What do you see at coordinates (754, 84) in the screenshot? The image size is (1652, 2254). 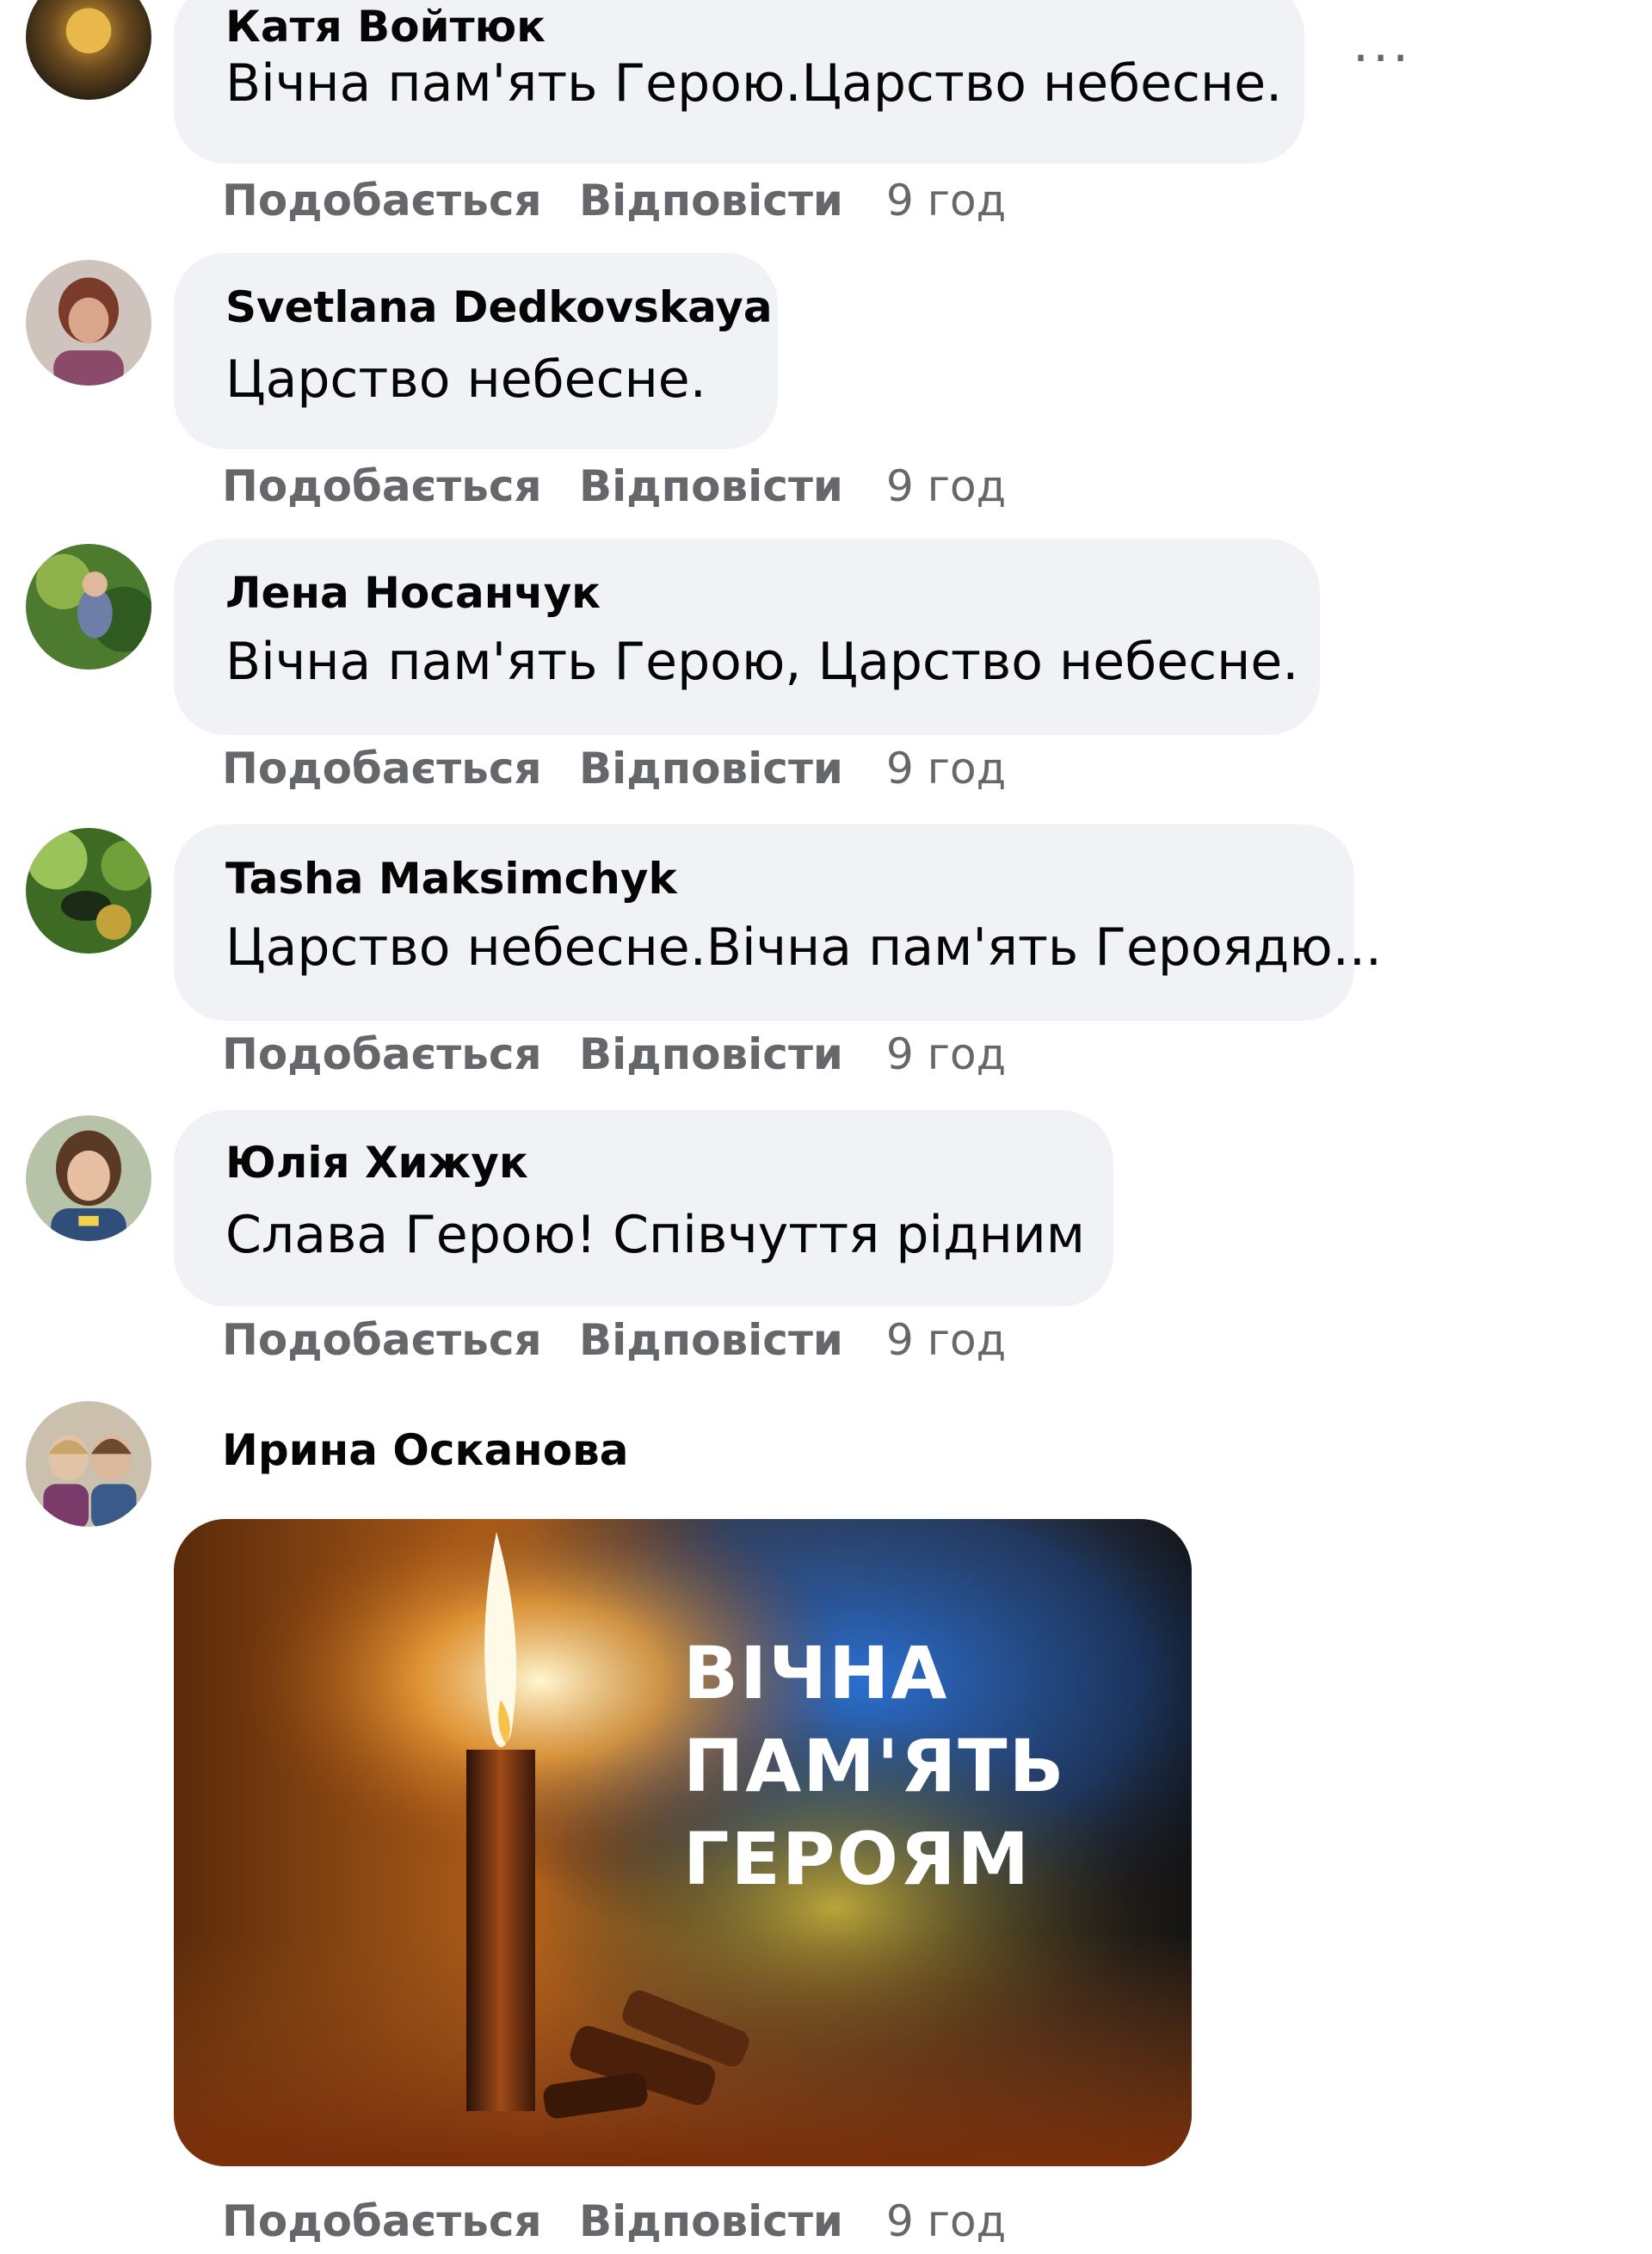 I see `comment-text: Вічна пам'ять Герою.Царство небесне.` at bounding box center [754, 84].